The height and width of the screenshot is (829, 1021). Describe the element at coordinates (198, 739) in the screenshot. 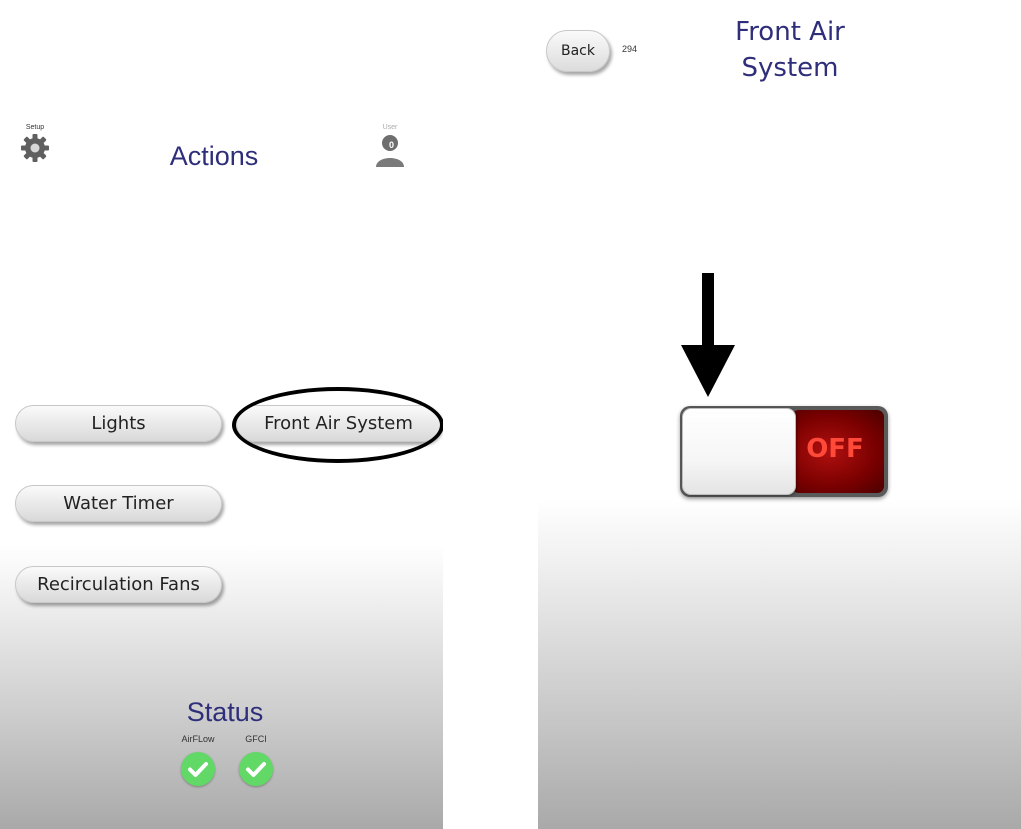

I see `airflow-label: AirFLow` at that location.